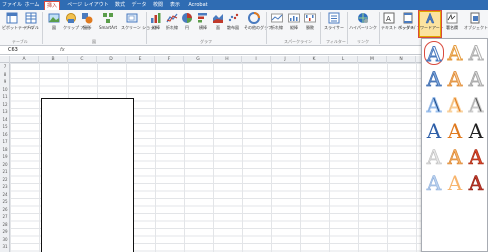  What do you see at coordinates (12, 5) in the screenshot?
I see `tab-file: ファイル` at bounding box center [12, 5].